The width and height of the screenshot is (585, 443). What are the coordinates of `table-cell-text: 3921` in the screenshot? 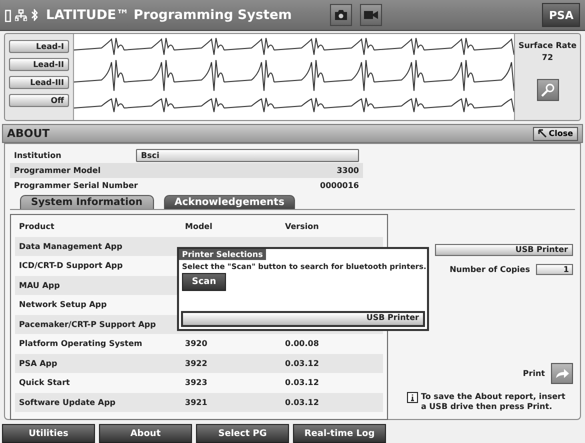 It's located at (196, 402).